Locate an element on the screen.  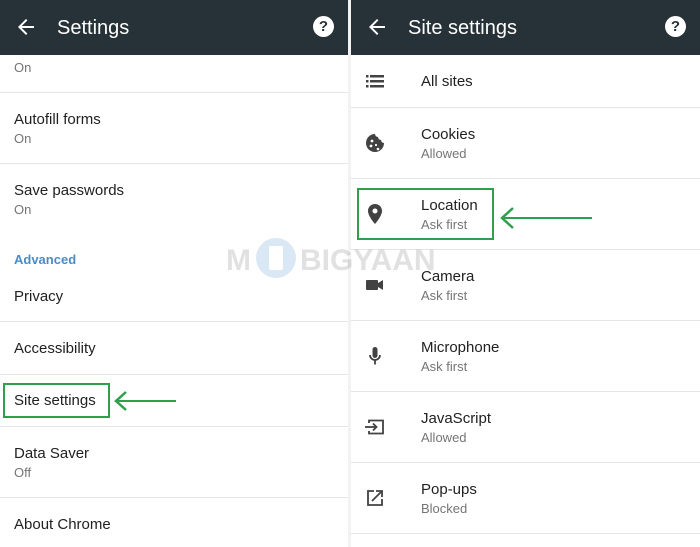
settings-item-label: About Chrome is located at coordinates (62, 524).